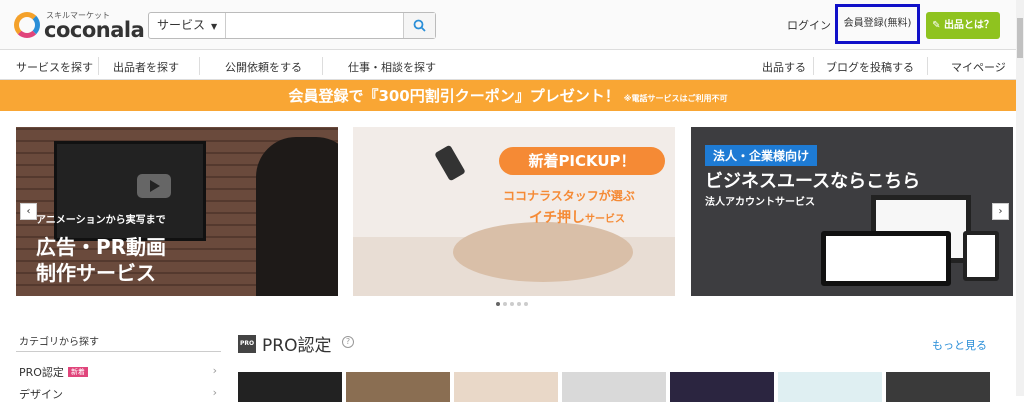 This screenshot has width=1024, height=402. What do you see at coordinates (1020, 38) in the screenshot?
I see `scrollbar-thumb` at bounding box center [1020, 38].